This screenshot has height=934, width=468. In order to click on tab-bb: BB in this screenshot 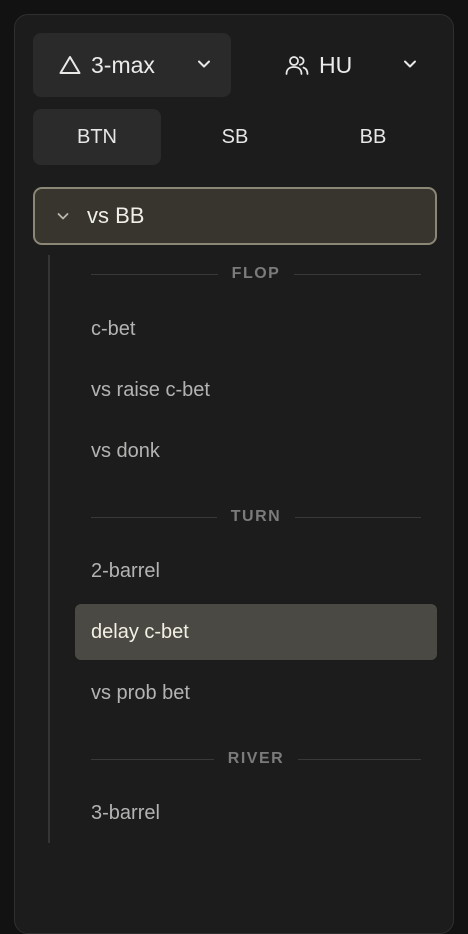, I will do `click(373, 137)`.